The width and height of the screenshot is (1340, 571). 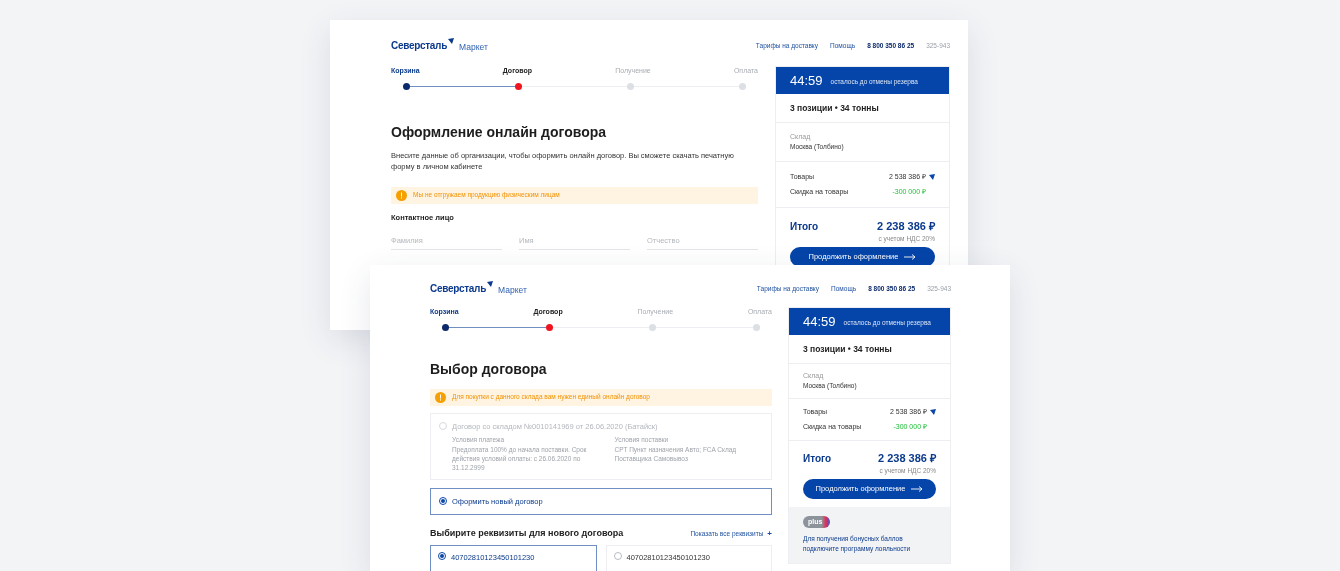 I want to click on section-title: Выбирите реквизиты для нового договора, so click(x=527, y=533).